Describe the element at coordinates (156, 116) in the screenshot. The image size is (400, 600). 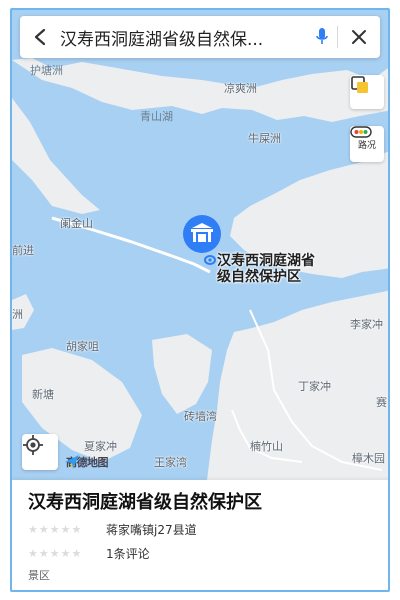
I see `place-label: 青山湖` at that location.